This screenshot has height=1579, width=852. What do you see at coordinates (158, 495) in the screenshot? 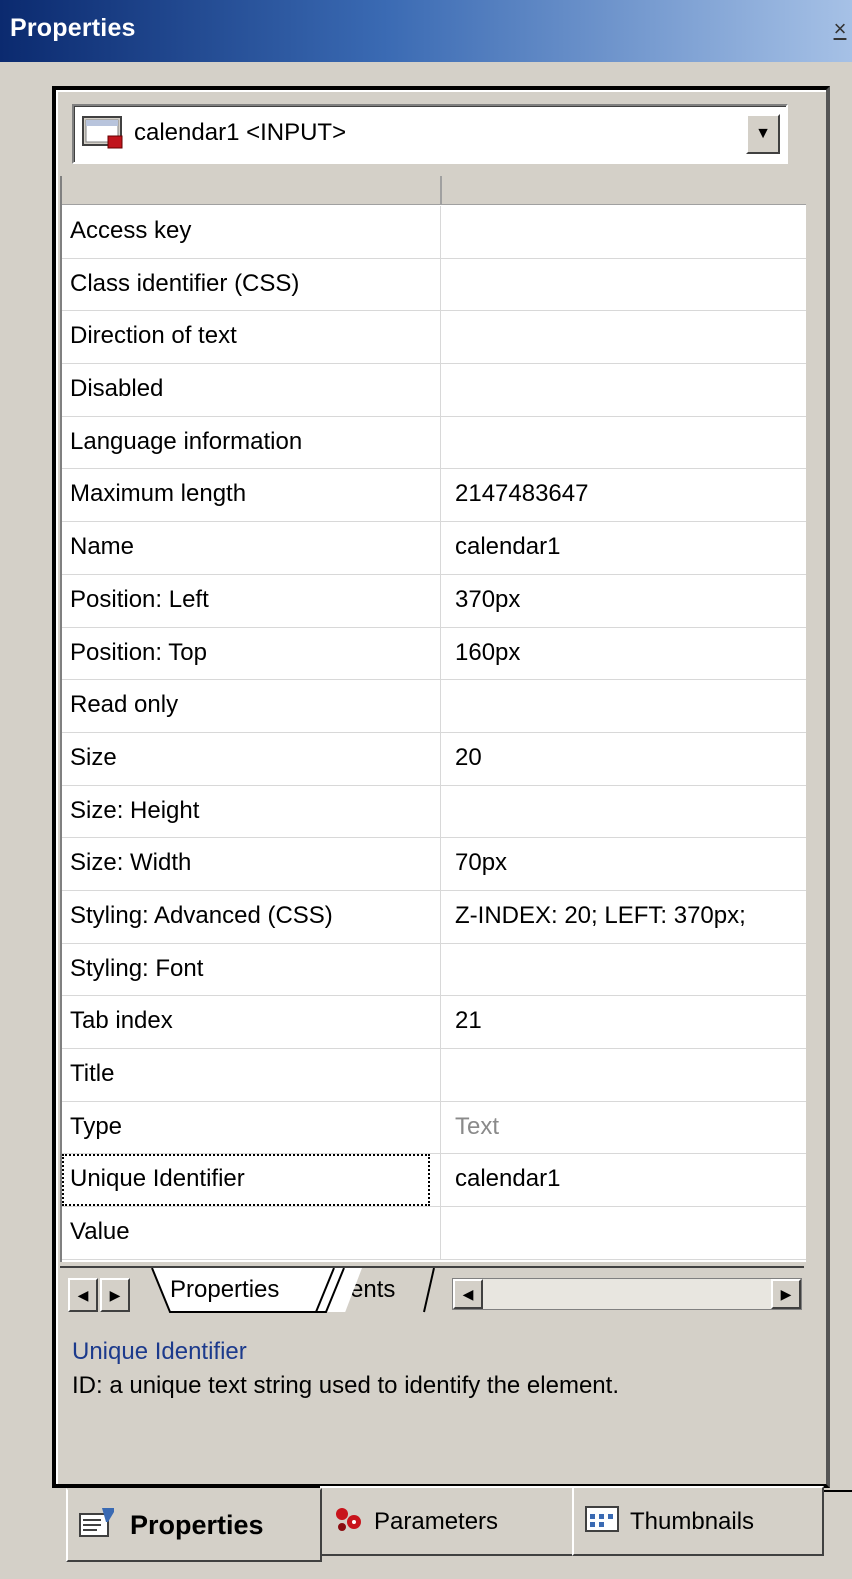
I see `property-name: Maximum length` at bounding box center [158, 495].